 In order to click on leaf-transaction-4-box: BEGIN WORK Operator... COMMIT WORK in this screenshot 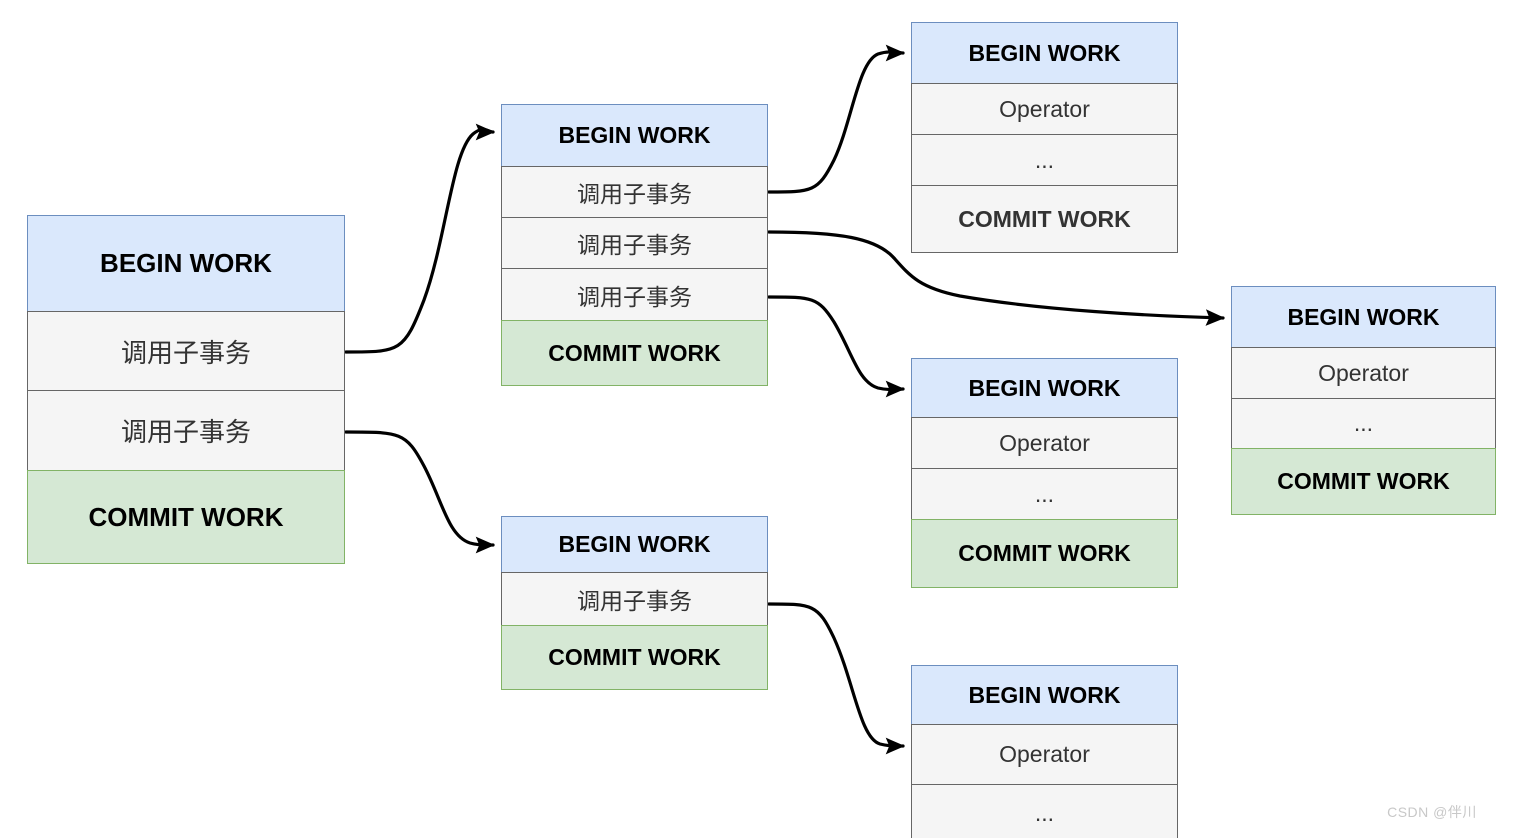, I will do `click(1363, 402)`.